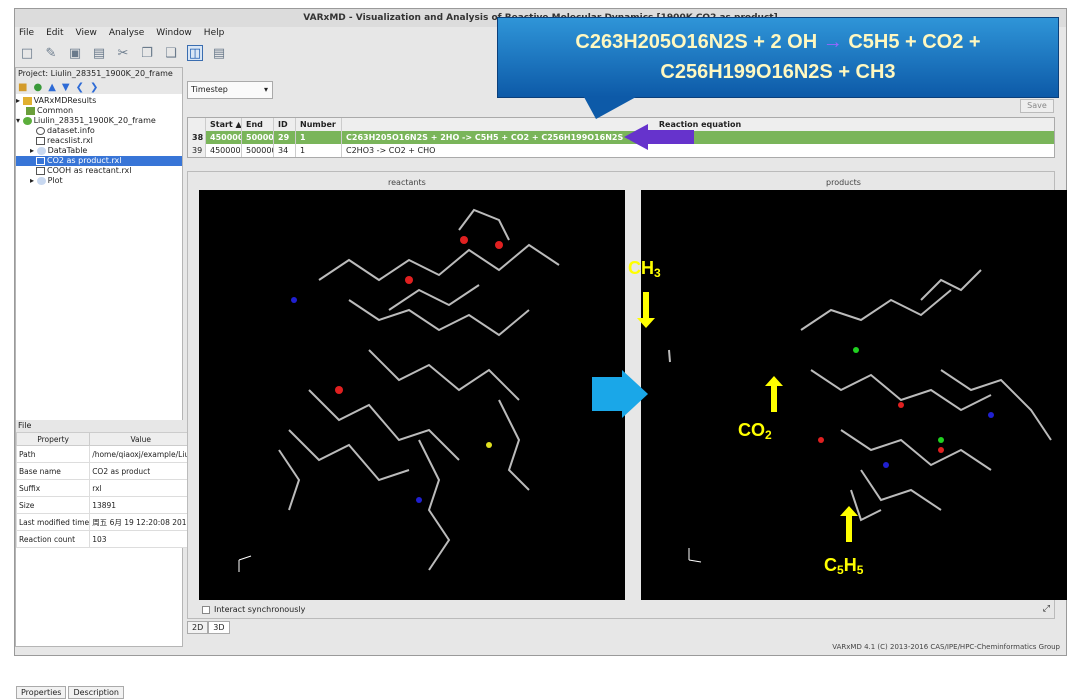  Describe the element at coordinates (774, 394) in the screenshot. I see `co2-arrow` at that location.